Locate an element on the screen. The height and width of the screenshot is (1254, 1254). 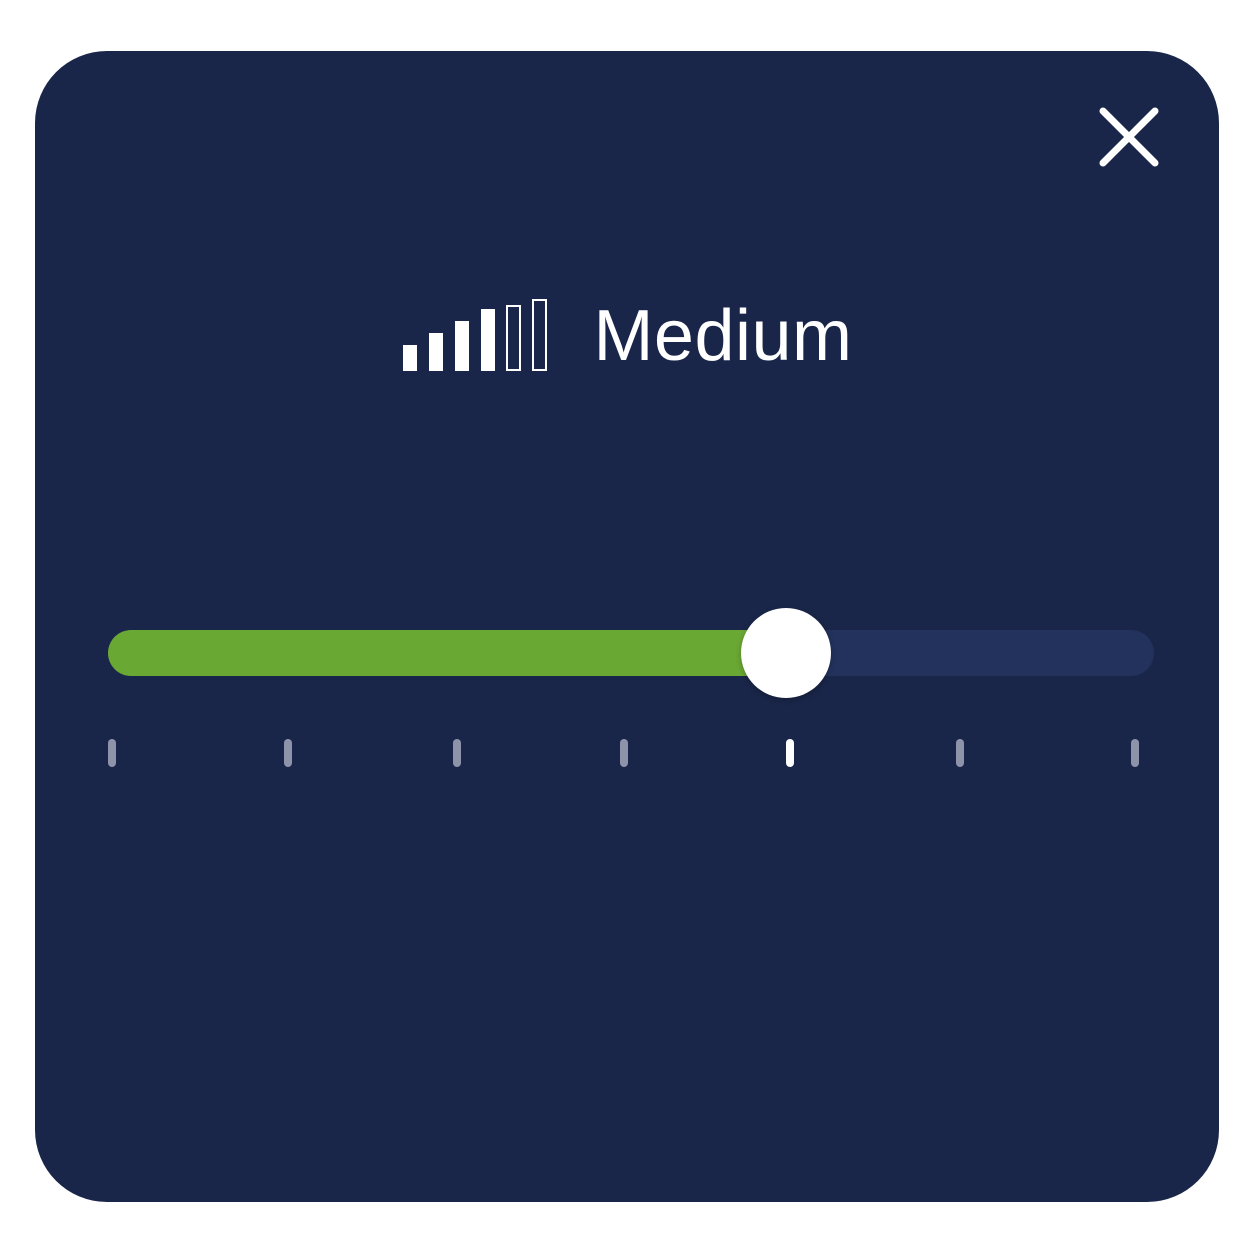
slider-fill is located at coordinates (447, 653).